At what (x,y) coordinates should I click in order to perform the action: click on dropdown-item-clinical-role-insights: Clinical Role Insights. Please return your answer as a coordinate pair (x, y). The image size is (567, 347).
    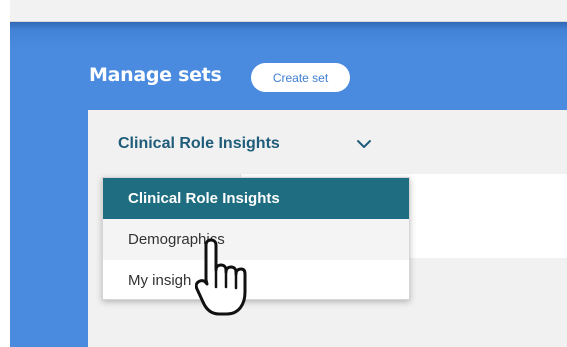
    Looking at the image, I should click on (256, 198).